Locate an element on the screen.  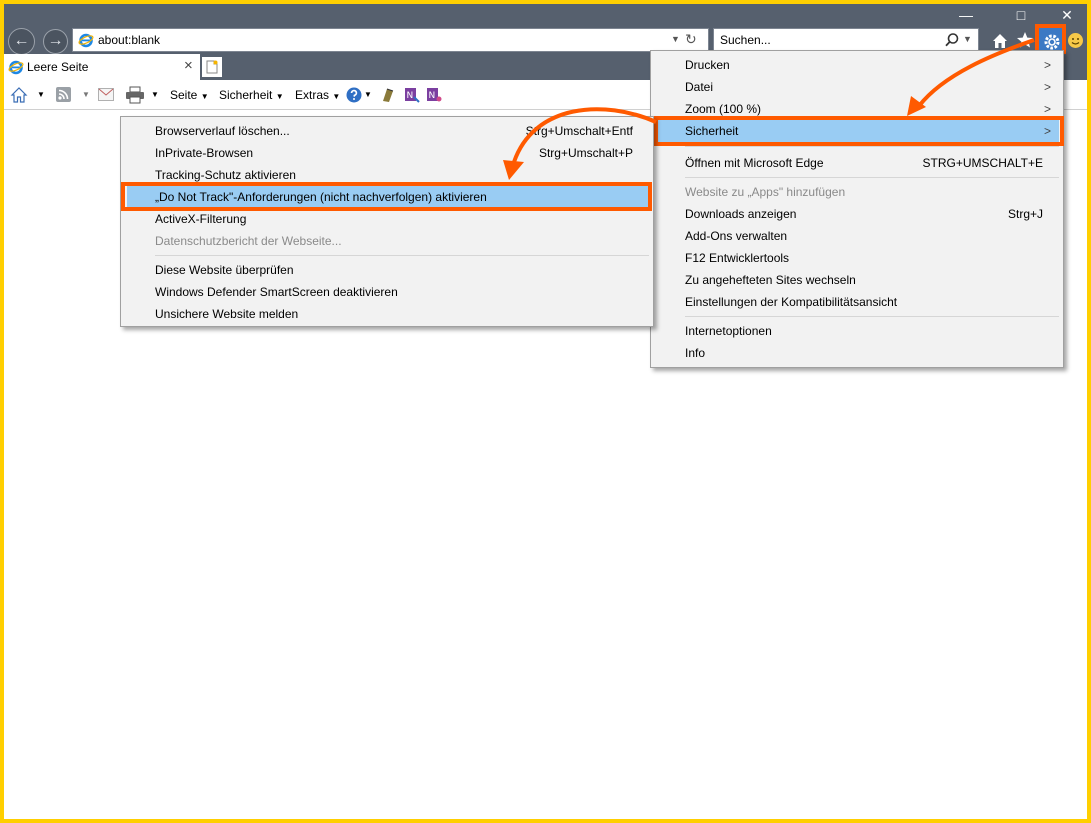
arrow-gear-to-sicherheit is located at coordinates (976, 73).